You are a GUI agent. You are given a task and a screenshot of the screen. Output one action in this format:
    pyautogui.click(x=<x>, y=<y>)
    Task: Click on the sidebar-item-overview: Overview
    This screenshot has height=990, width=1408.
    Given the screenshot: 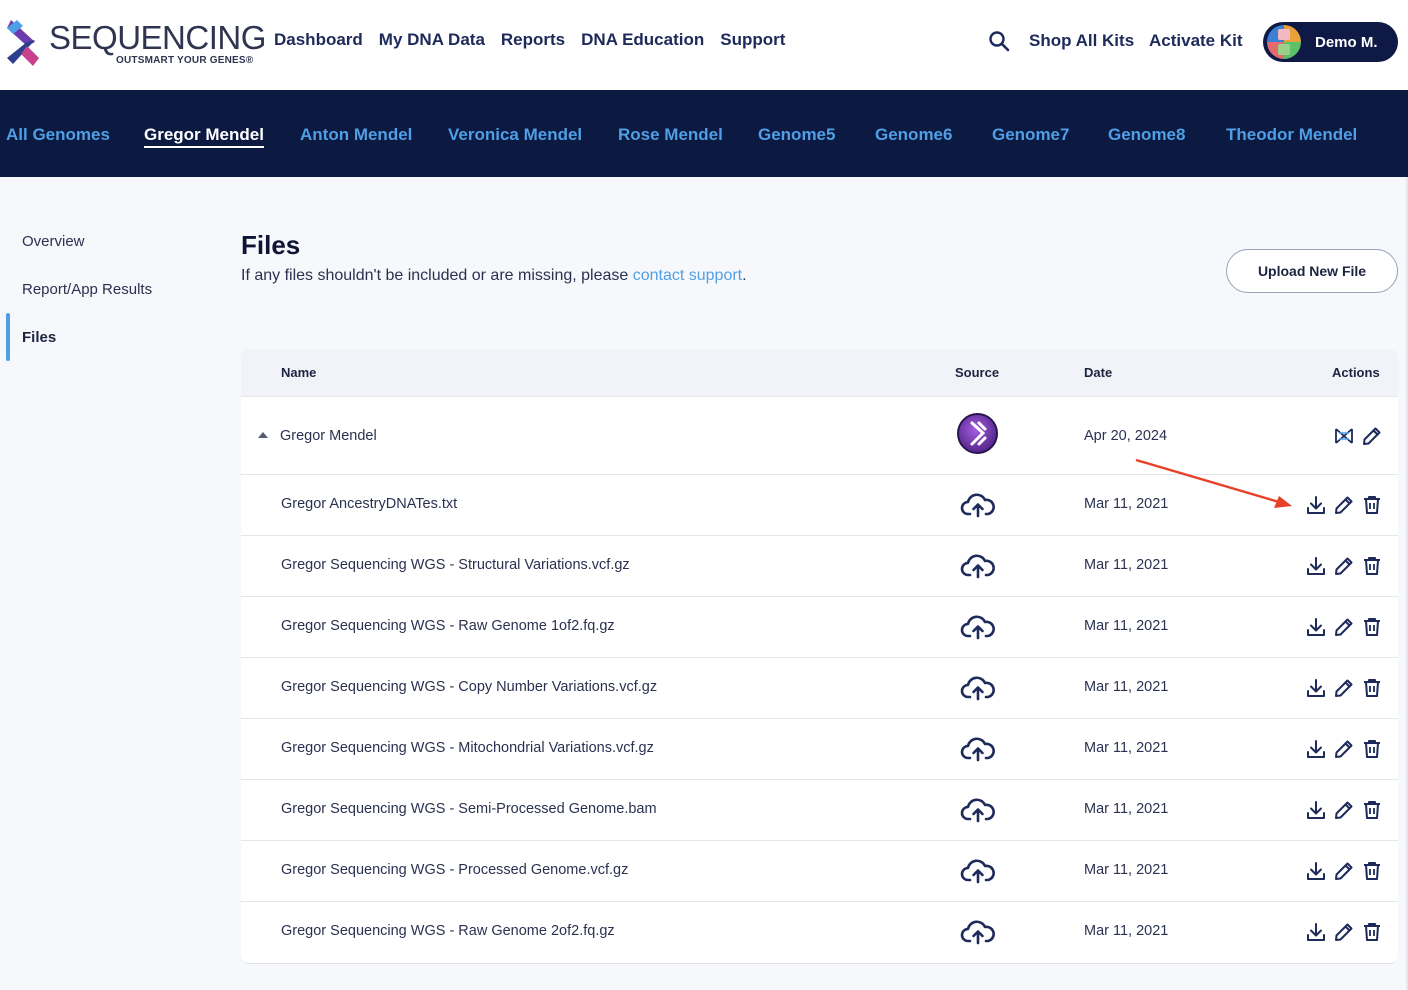 What is the action you would take?
    pyautogui.click(x=53, y=241)
    